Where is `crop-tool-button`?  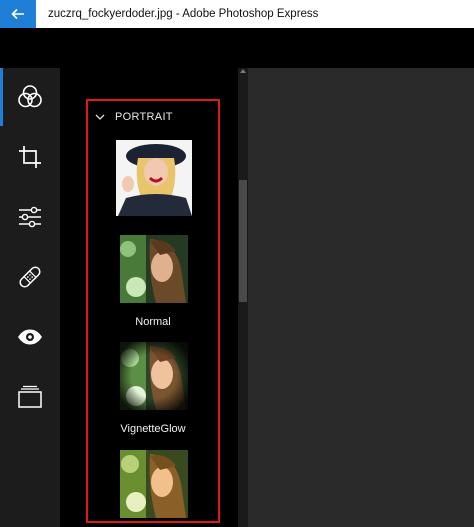 crop-tool-button is located at coordinates (30, 157).